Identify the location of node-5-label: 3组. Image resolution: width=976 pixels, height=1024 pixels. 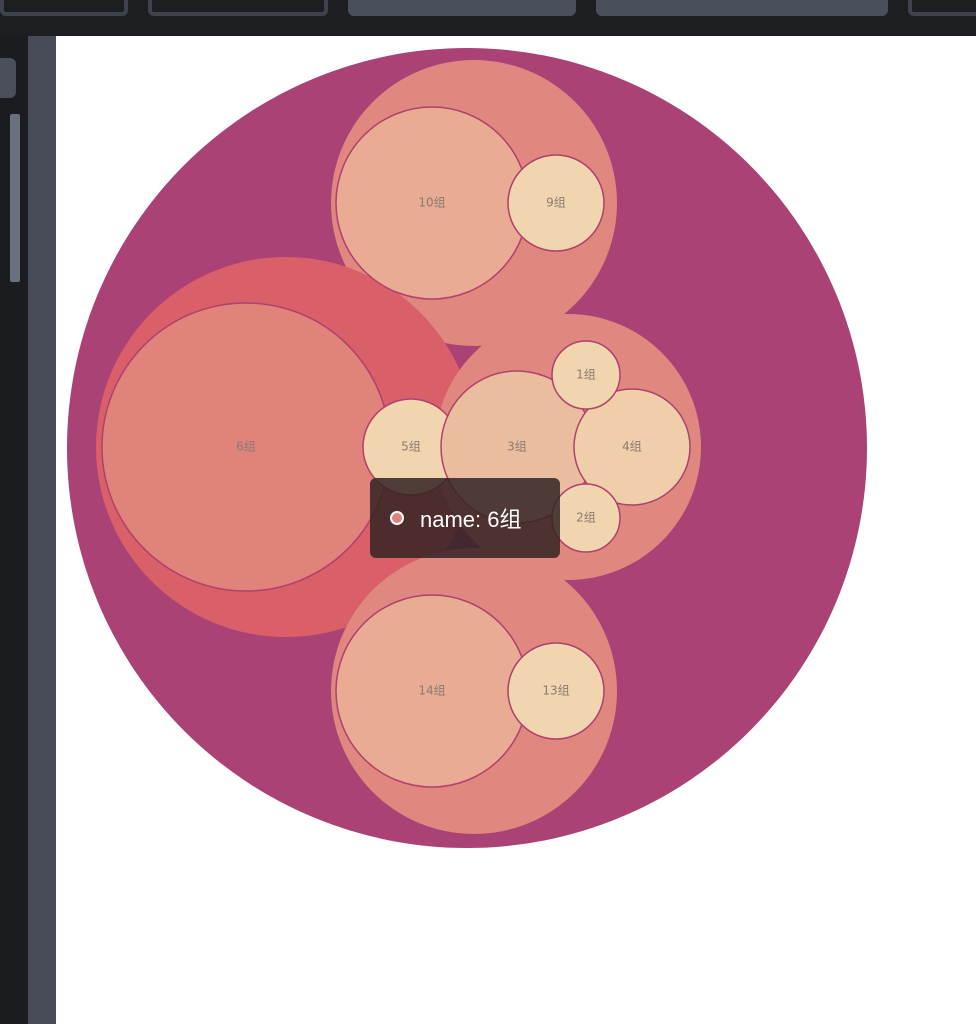
(517, 447).